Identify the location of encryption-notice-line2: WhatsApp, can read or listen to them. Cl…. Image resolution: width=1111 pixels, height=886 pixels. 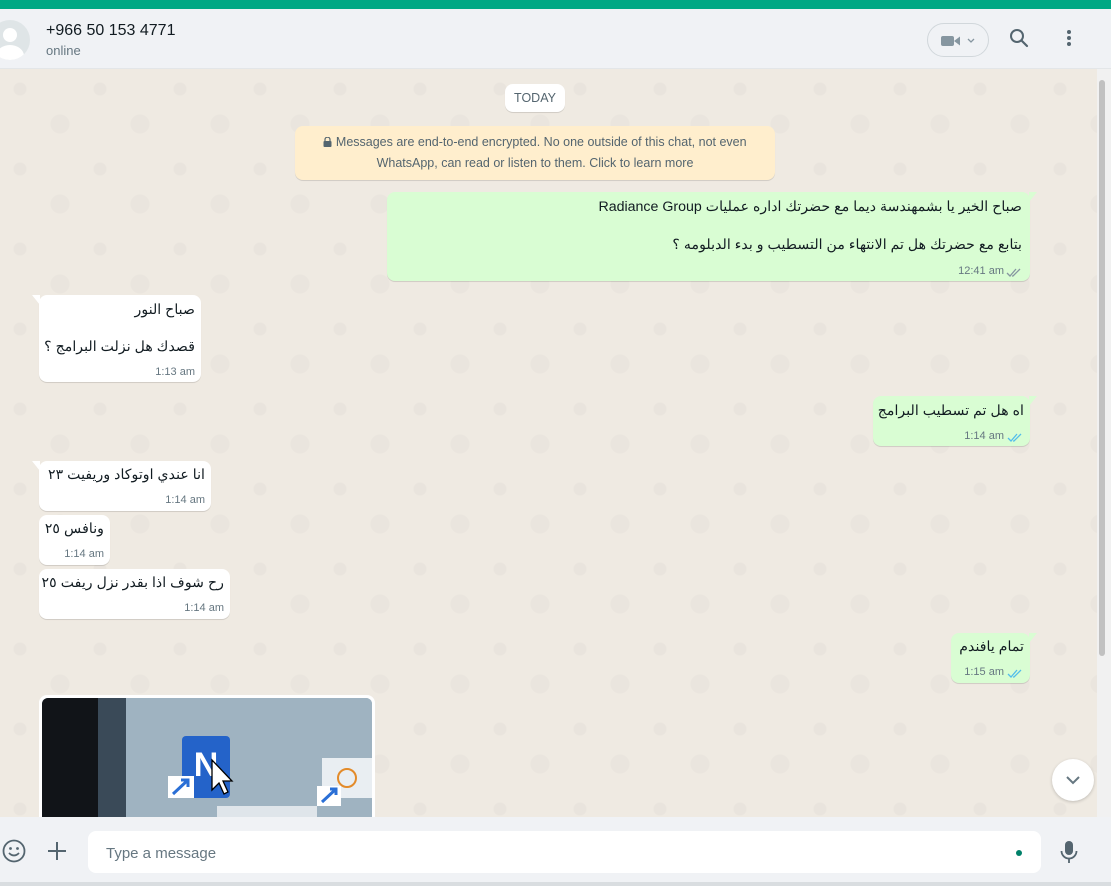
(535, 163).